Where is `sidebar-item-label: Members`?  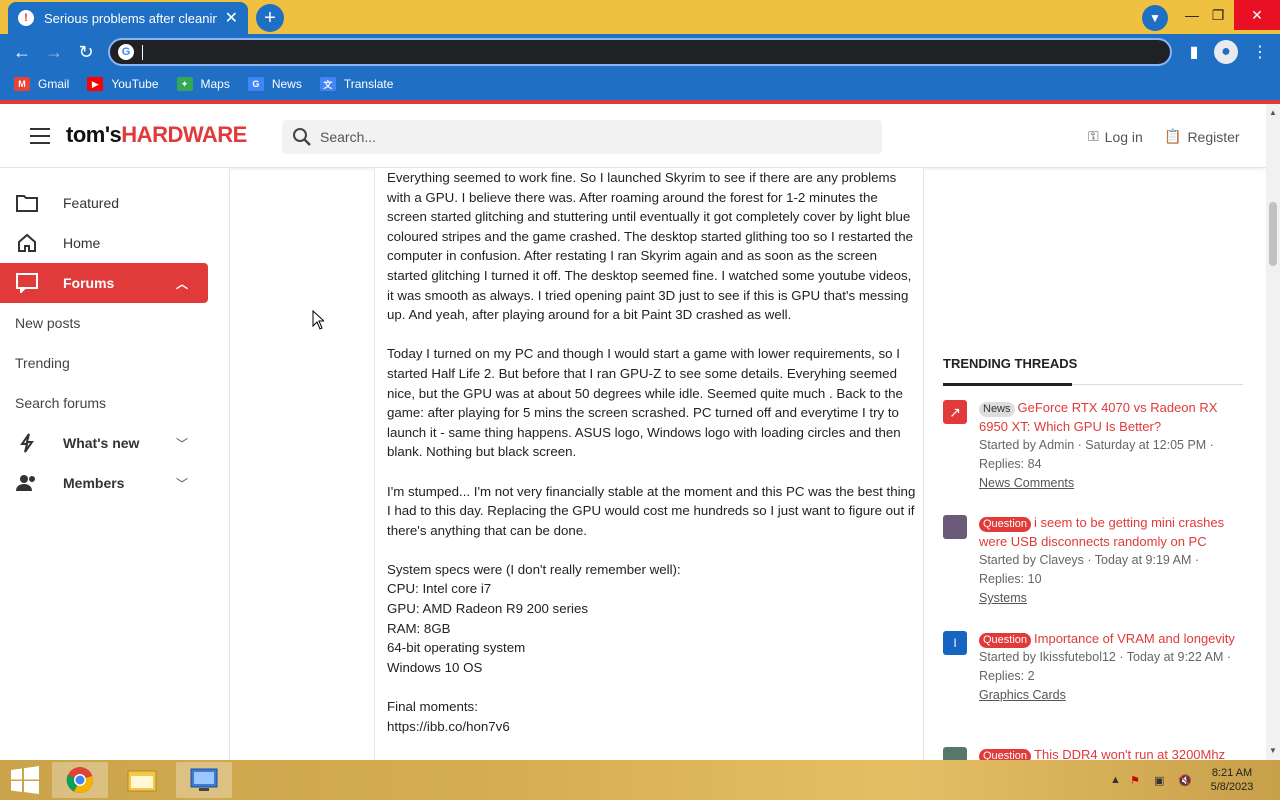 sidebar-item-label: Members is located at coordinates (94, 483).